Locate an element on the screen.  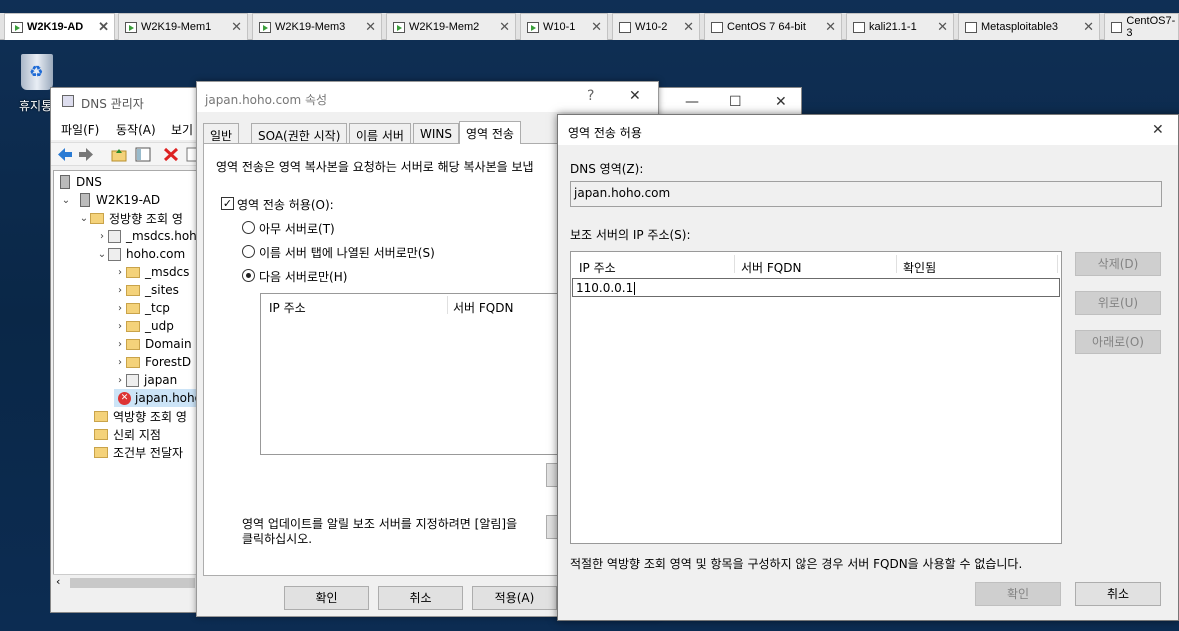
tree-item-msdcs: › _msdcs is located at coordinates (151, 272).